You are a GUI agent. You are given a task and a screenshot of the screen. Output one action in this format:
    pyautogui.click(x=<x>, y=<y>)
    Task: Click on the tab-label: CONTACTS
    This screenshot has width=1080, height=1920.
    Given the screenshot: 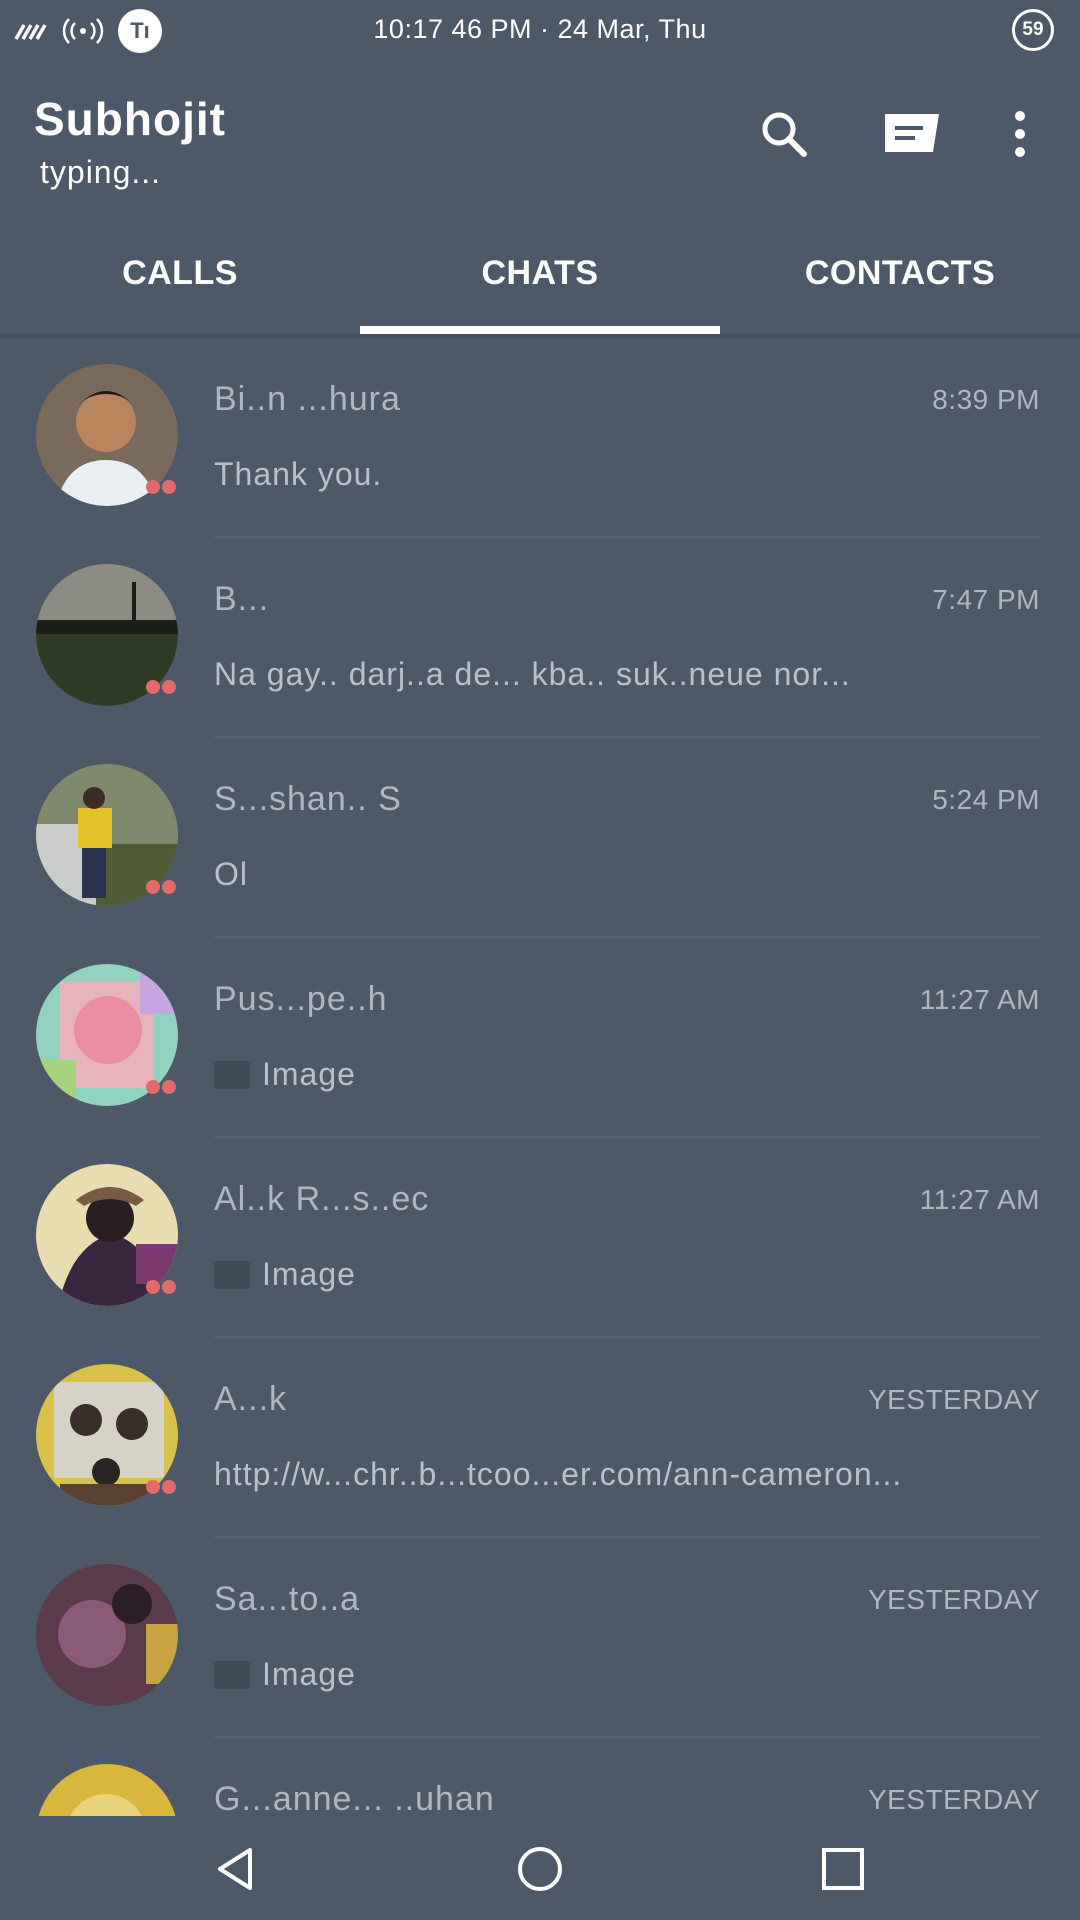 What is the action you would take?
    pyautogui.click(x=900, y=272)
    